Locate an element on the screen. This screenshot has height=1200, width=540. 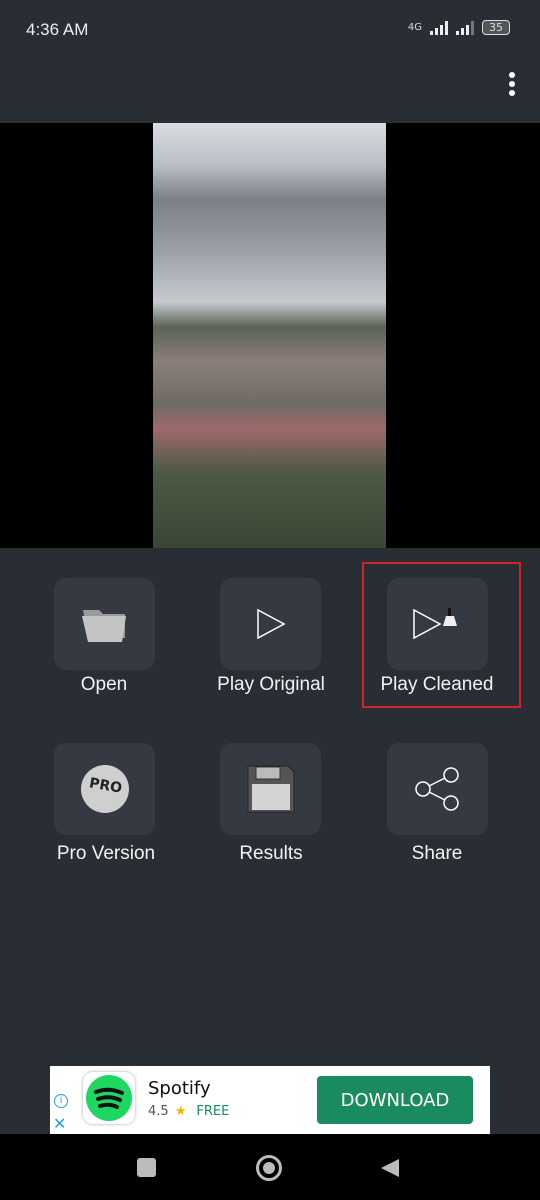
folder-icon is located at coordinates (103, 626).